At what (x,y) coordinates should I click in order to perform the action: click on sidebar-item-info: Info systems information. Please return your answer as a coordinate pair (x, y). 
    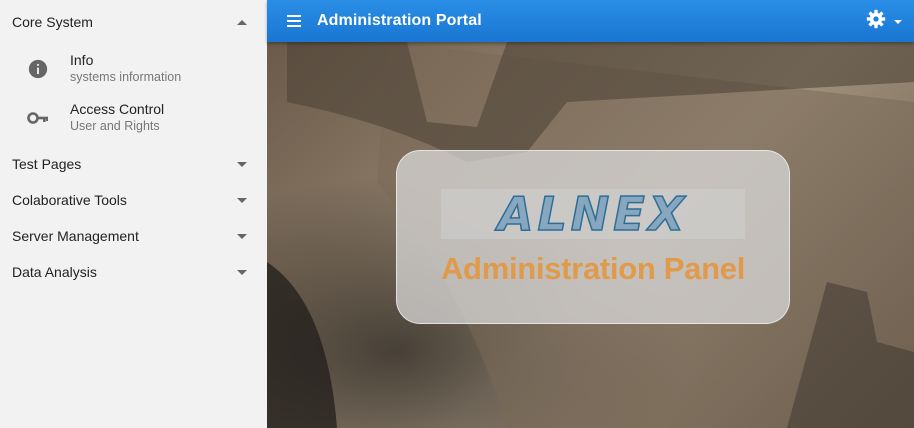
    Looking at the image, I should click on (133, 68).